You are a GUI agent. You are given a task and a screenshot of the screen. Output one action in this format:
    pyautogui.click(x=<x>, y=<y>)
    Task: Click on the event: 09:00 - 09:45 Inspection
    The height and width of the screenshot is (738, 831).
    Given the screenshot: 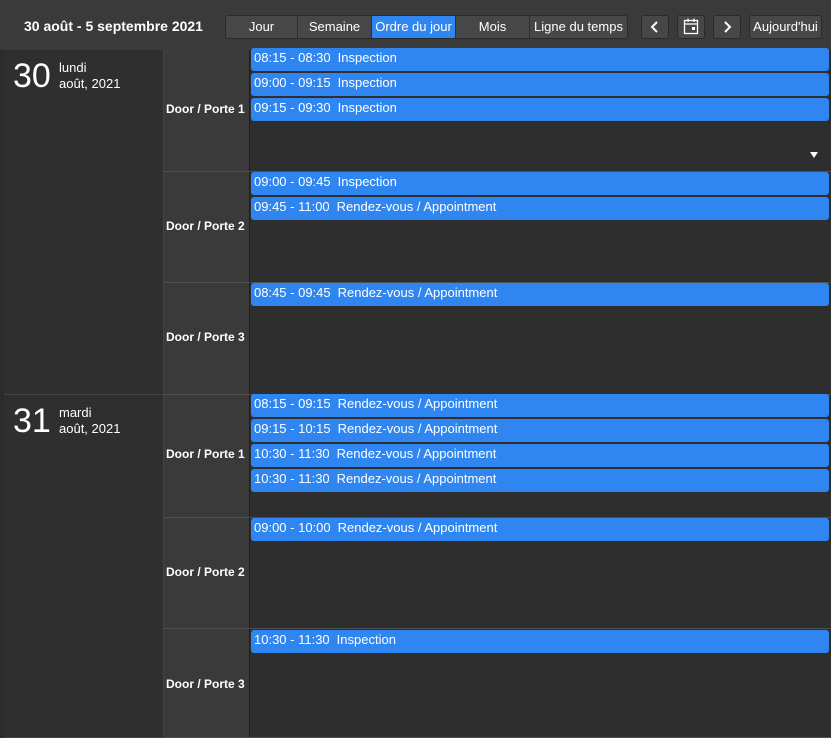 What is the action you would take?
    pyautogui.click(x=540, y=183)
    